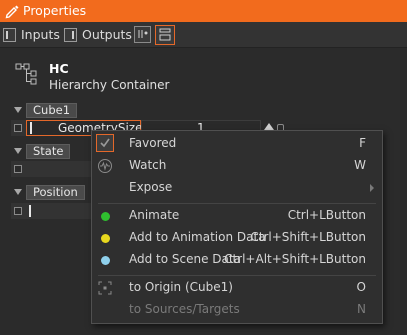  I want to click on hierarchy-type: Hierarchy Container, so click(109, 85).